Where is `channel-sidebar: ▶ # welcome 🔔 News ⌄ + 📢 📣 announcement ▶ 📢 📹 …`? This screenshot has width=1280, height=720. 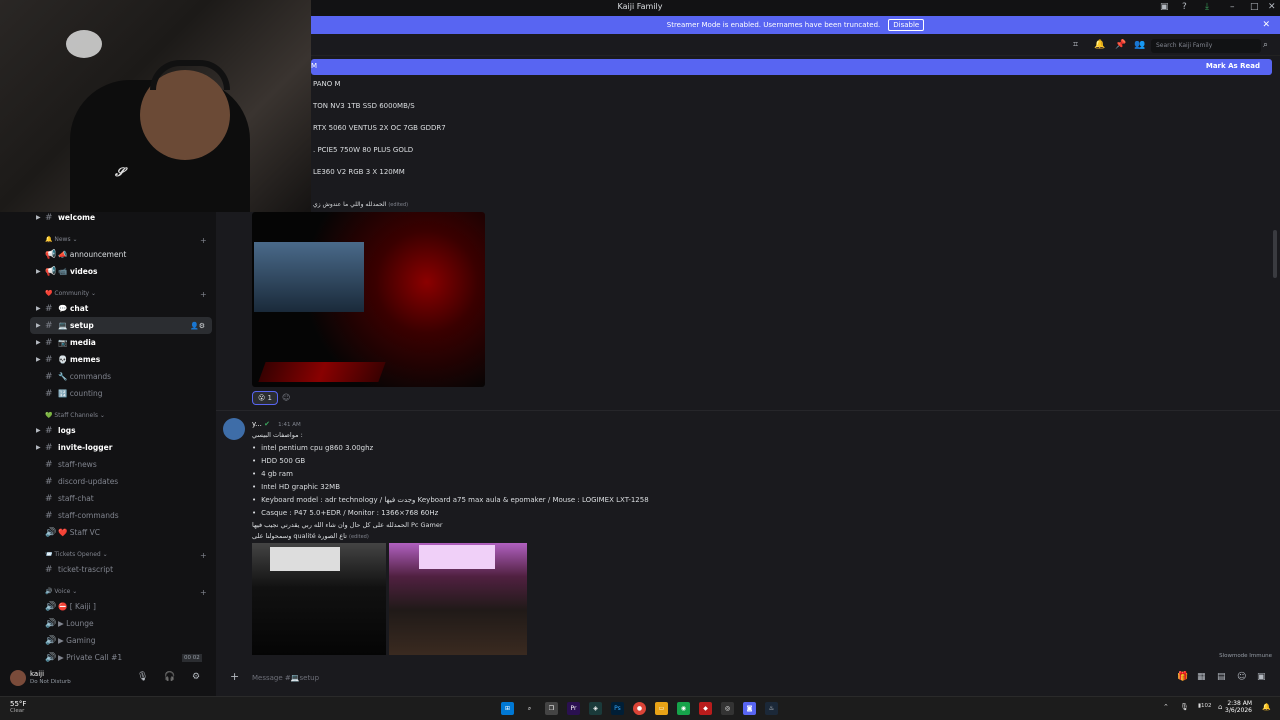 channel-sidebar: ▶ # welcome 🔔 News ⌄ + 📢 📣 announcement ▶ 📢 📹 … is located at coordinates (108, 436).